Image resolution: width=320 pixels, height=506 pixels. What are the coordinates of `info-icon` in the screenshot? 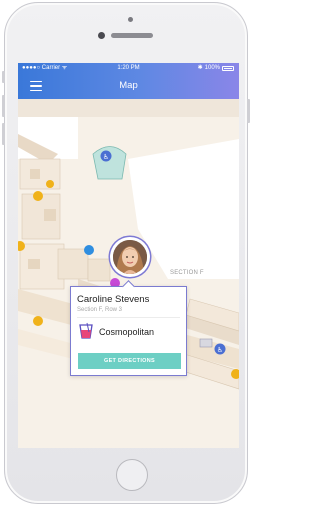 It's located at (89, 250).